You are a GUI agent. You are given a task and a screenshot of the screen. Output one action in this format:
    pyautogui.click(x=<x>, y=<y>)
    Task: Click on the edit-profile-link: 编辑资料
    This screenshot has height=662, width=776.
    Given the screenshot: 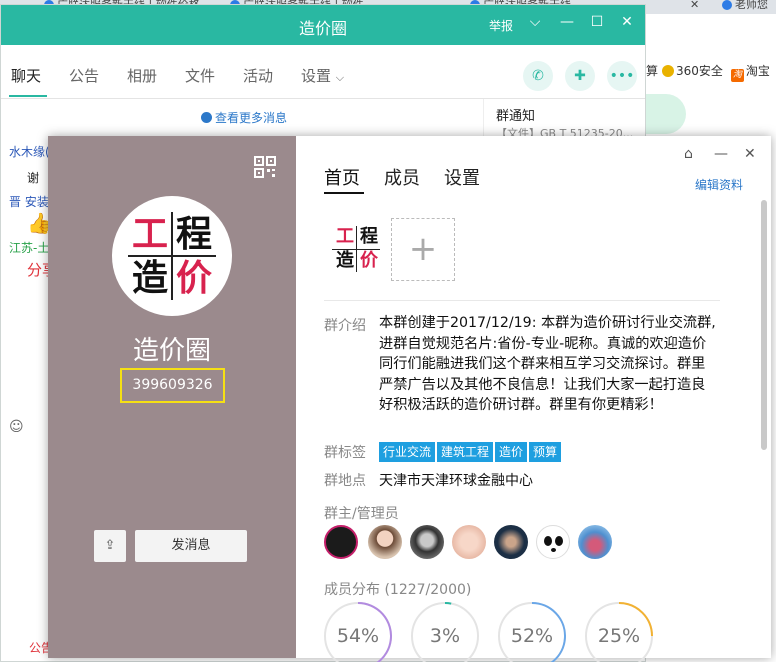 What is the action you would take?
    pyautogui.click(x=719, y=184)
    